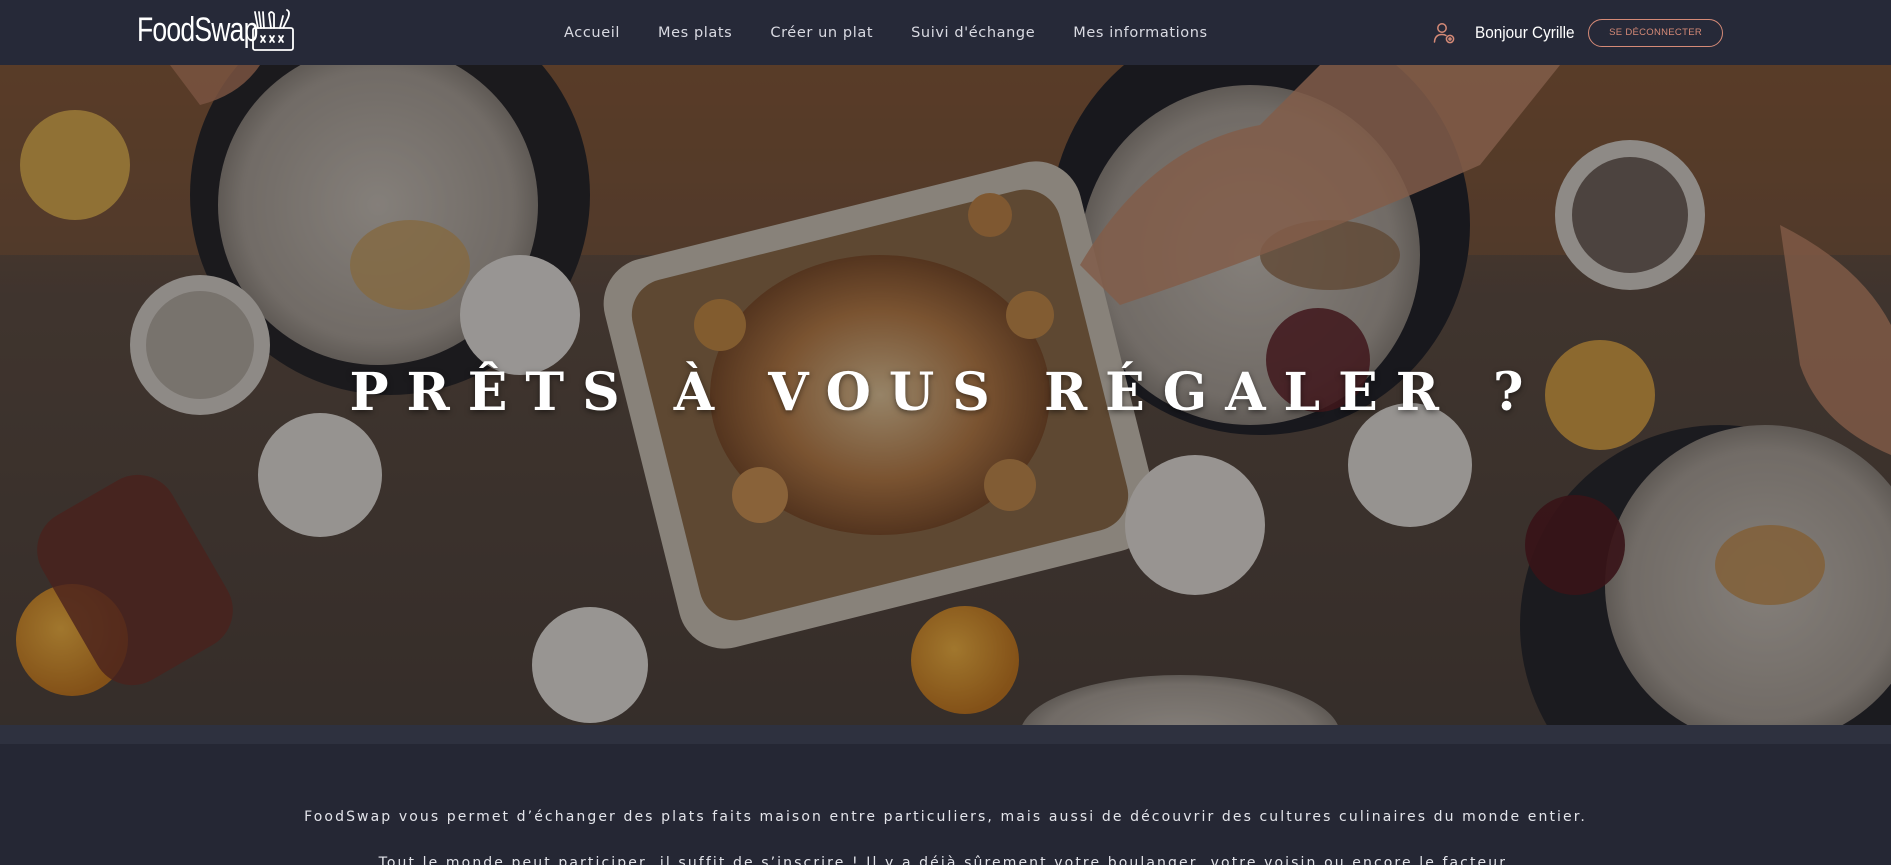  Describe the element at coordinates (1140, 33) in the screenshot. I see `nav-link-mes-informations: Mes informations` at that location.